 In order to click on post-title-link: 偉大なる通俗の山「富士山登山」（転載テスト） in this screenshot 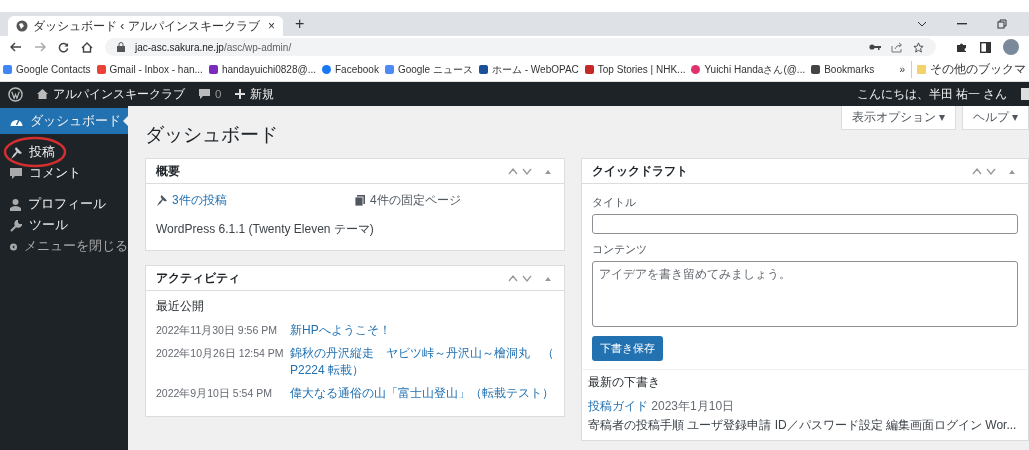, I will do `click(422, 393)`.